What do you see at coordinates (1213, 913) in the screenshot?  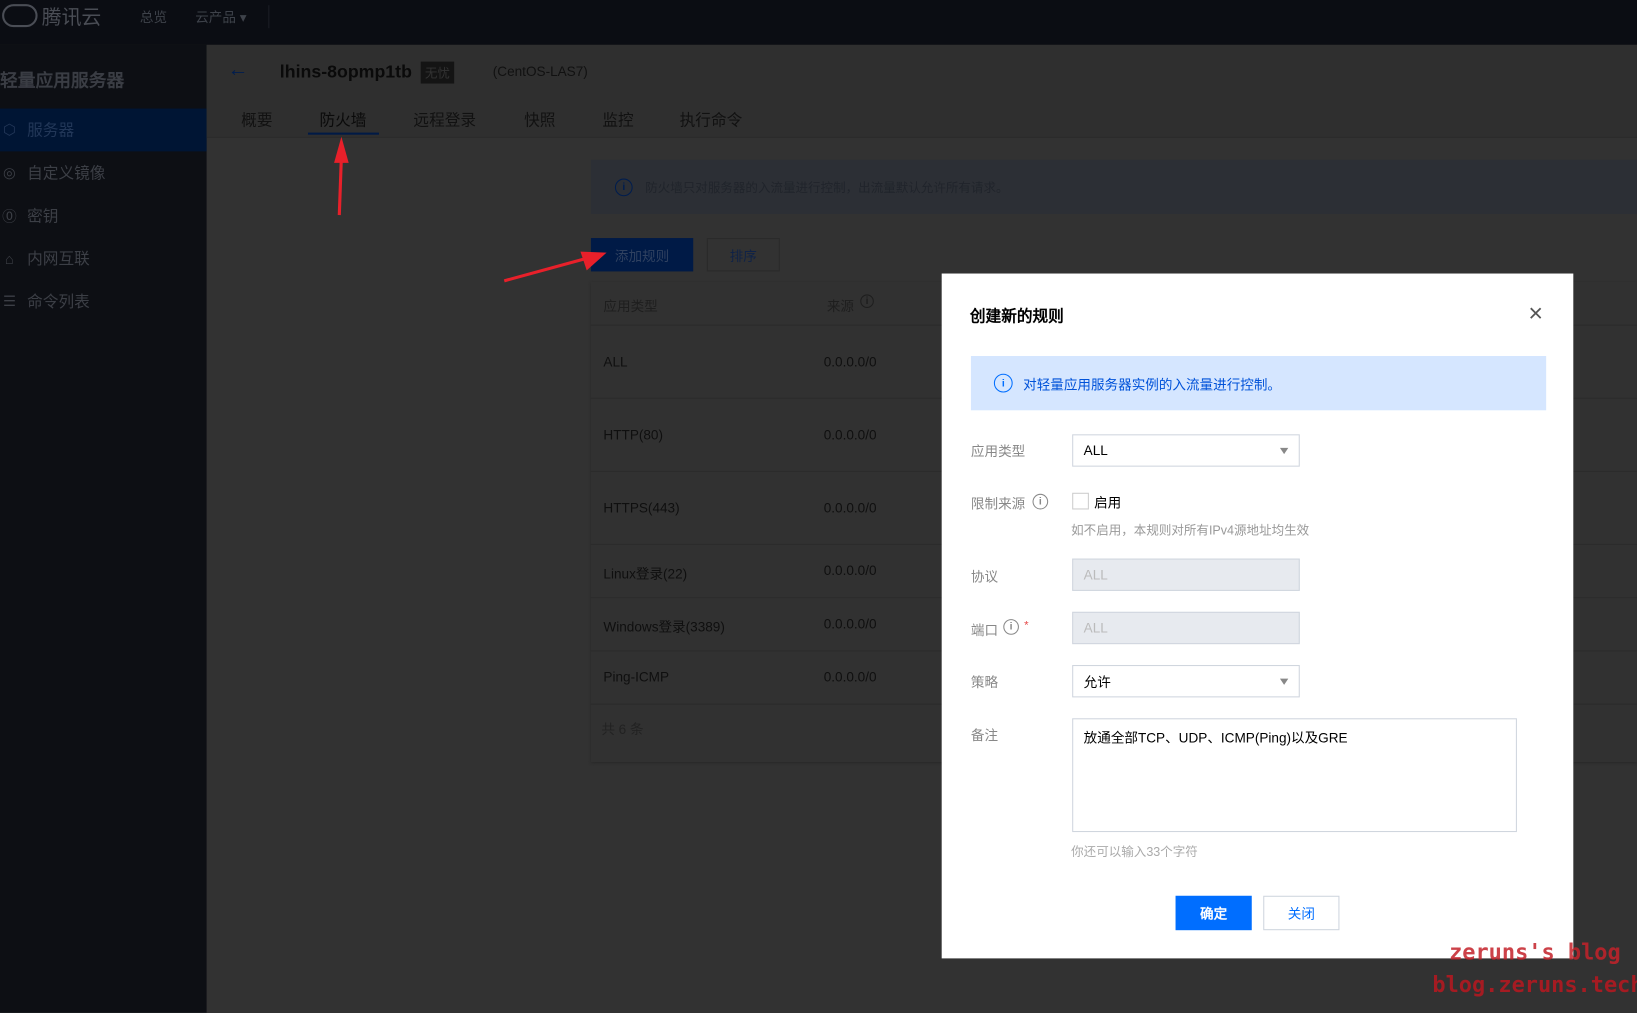 I see `confirm-button: 确定` at bounding box center [1213, 913].